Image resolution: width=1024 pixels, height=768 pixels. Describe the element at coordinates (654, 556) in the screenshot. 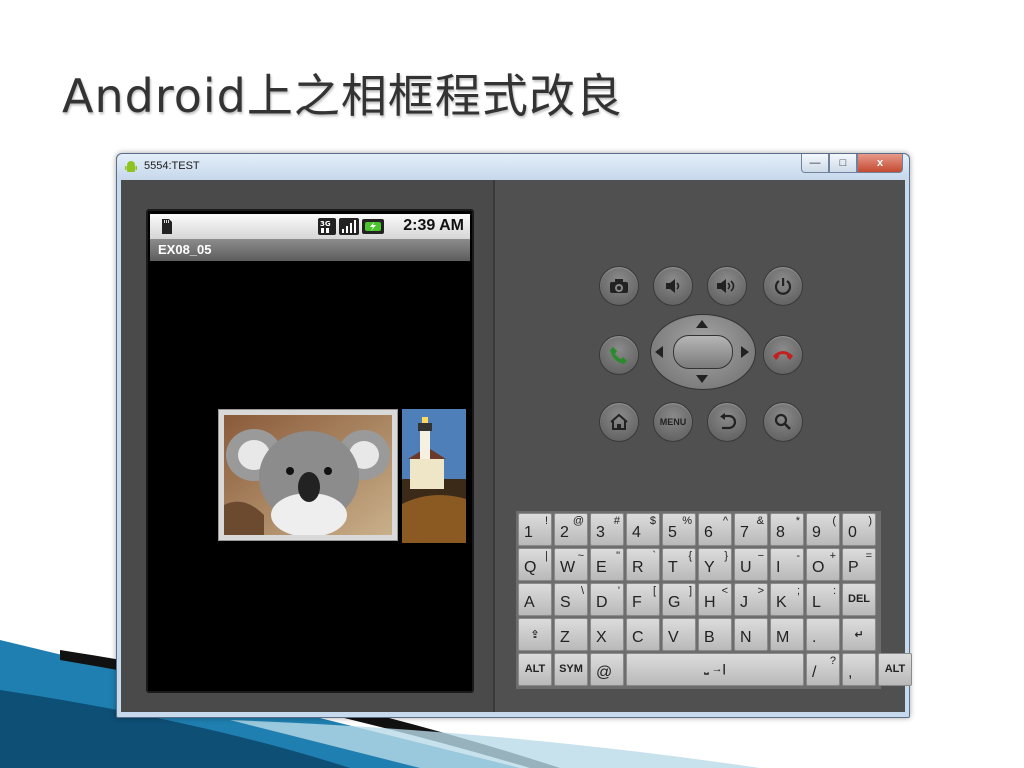

I see `key-alt-label: `` at that location.